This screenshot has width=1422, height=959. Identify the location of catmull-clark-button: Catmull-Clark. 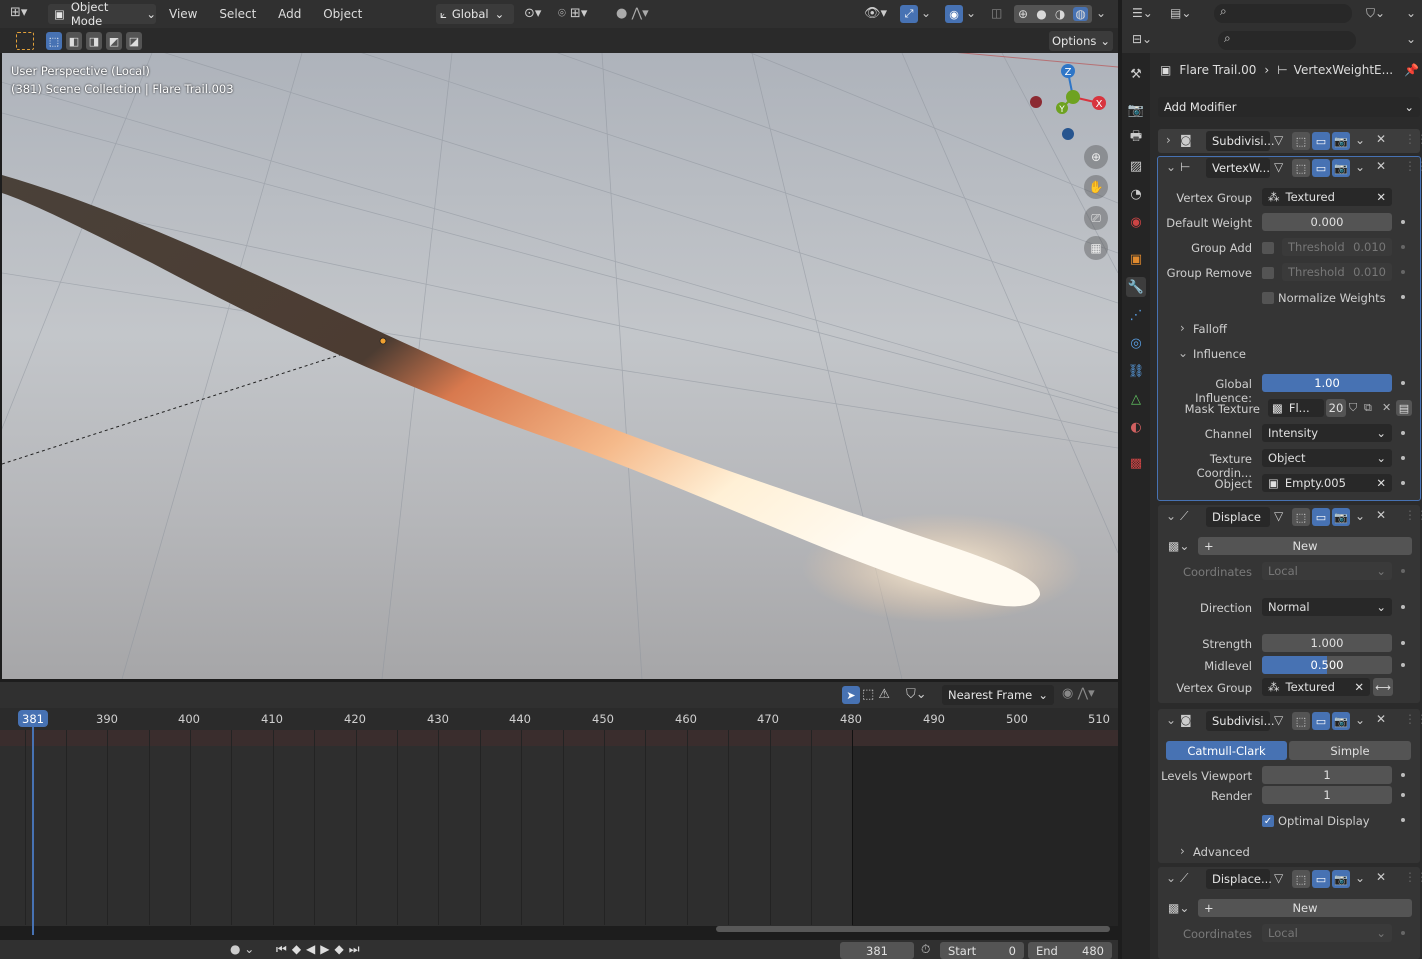
(1226, 750).